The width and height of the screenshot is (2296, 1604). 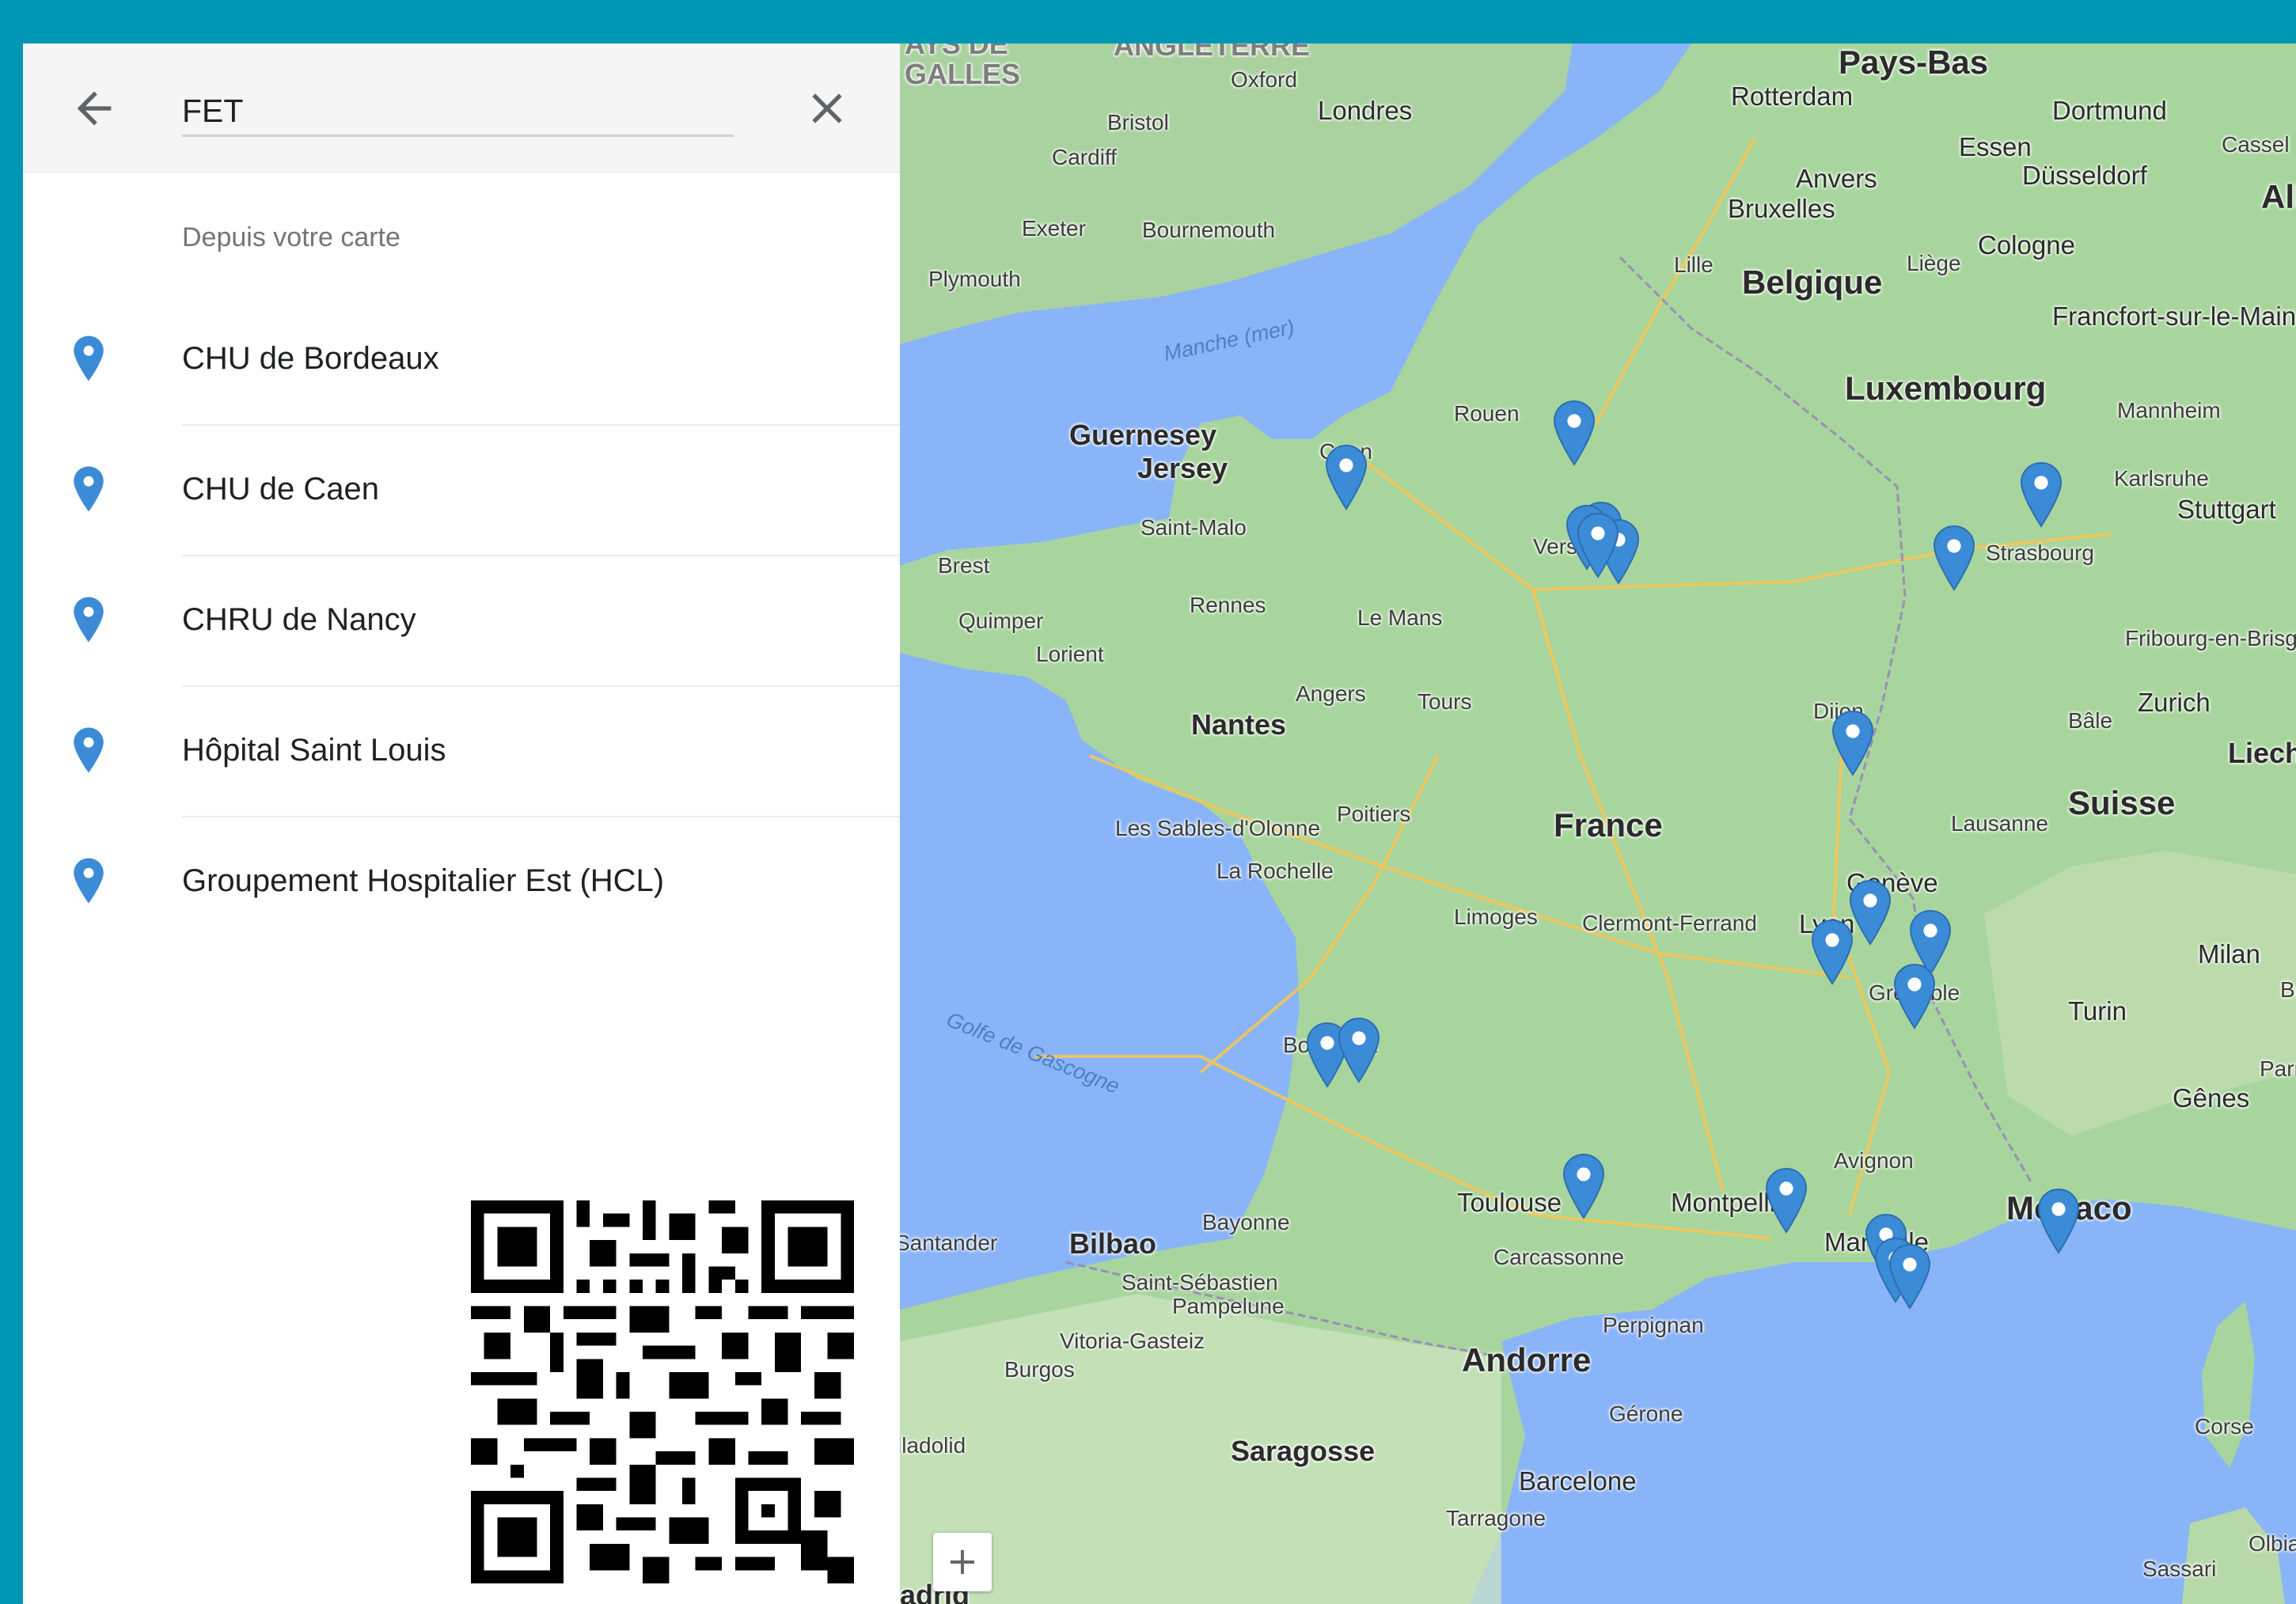 What do you see at coordinates (1781, 208) in the screenshot?
I see `map-label-bruxelles: Bruxelles` at bounding box center [1781, 208].